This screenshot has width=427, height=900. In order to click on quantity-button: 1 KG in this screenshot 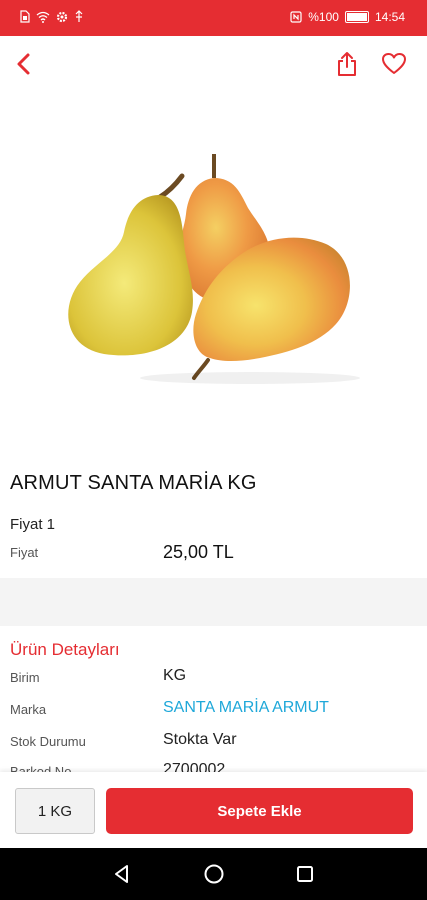, I will do `click(55, 811)`.